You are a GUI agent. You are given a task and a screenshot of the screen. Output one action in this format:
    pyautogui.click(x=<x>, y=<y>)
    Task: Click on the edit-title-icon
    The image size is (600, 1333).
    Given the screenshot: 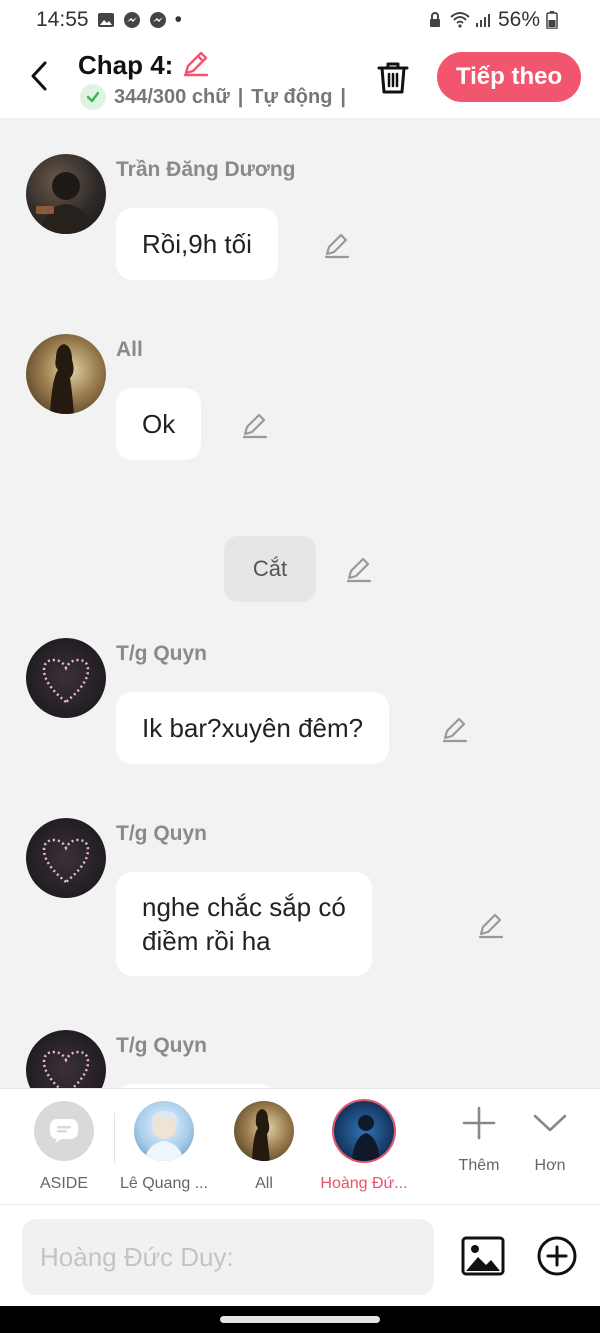 What is the action you would take?
    pyautogui.click(x=196, y=65)
    